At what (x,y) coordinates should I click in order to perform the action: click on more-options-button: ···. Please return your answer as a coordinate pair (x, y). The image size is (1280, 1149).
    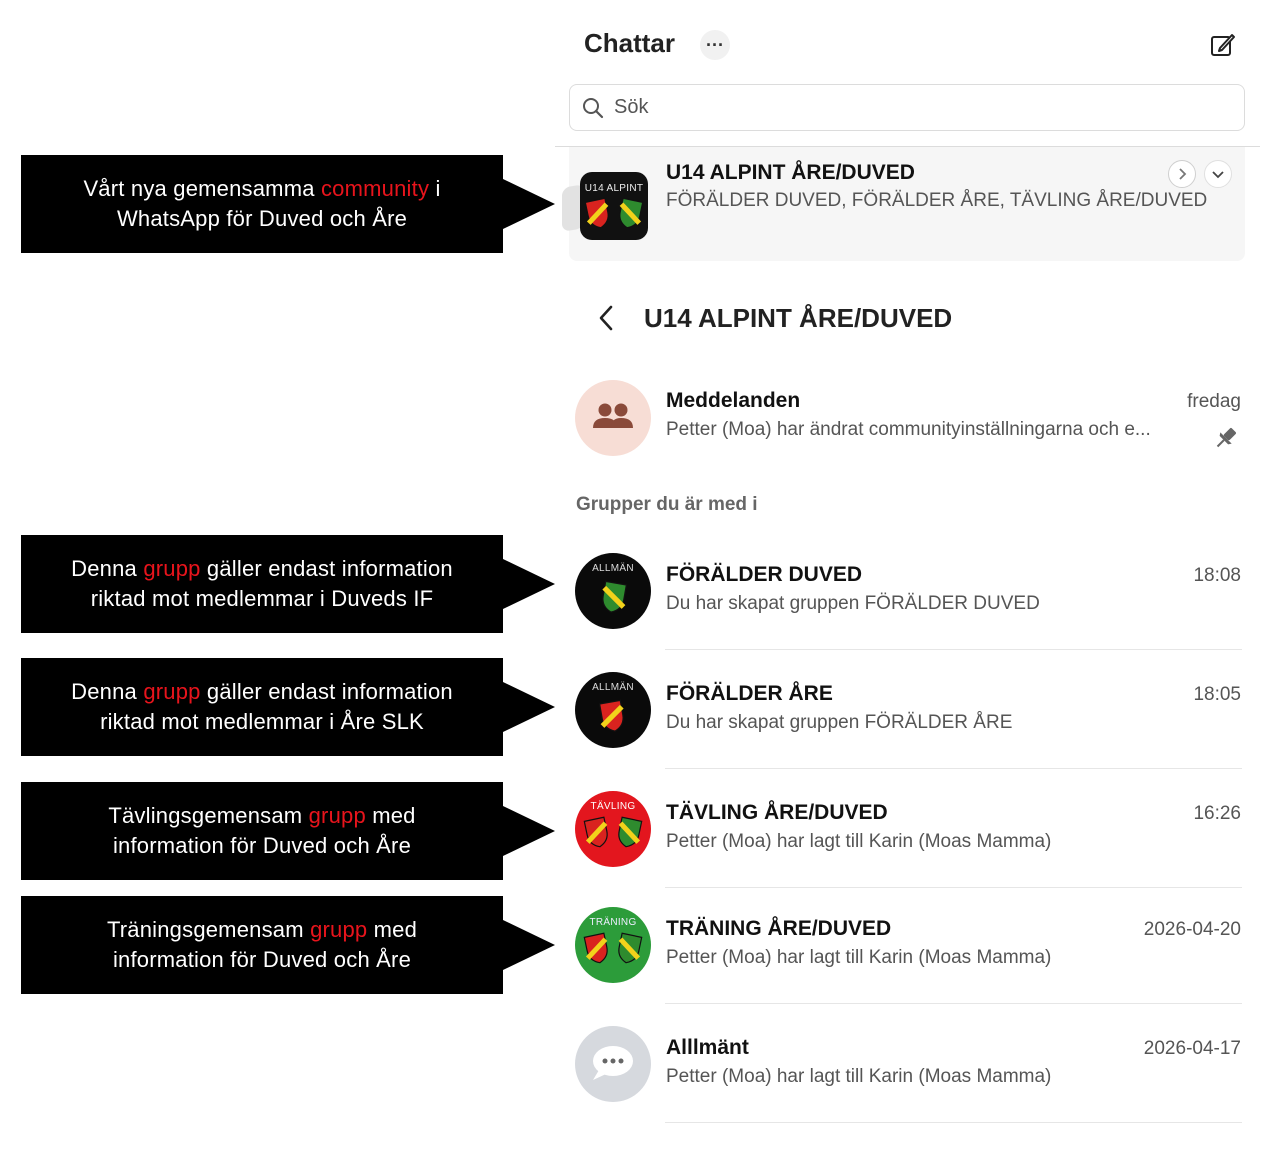
    Looking at the image, I should click on (715, 45).